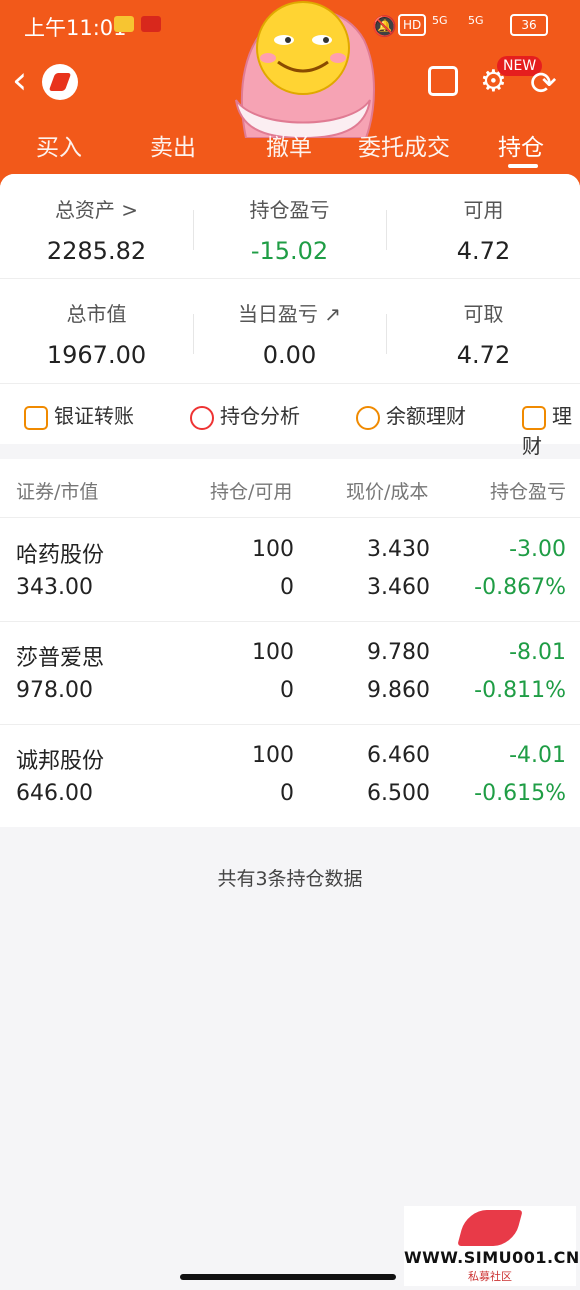 The image size is (580, 1290). Describe the element at coordinates (387, 492) in the screenshot. I see `column-header: 现价/成本` at that location.